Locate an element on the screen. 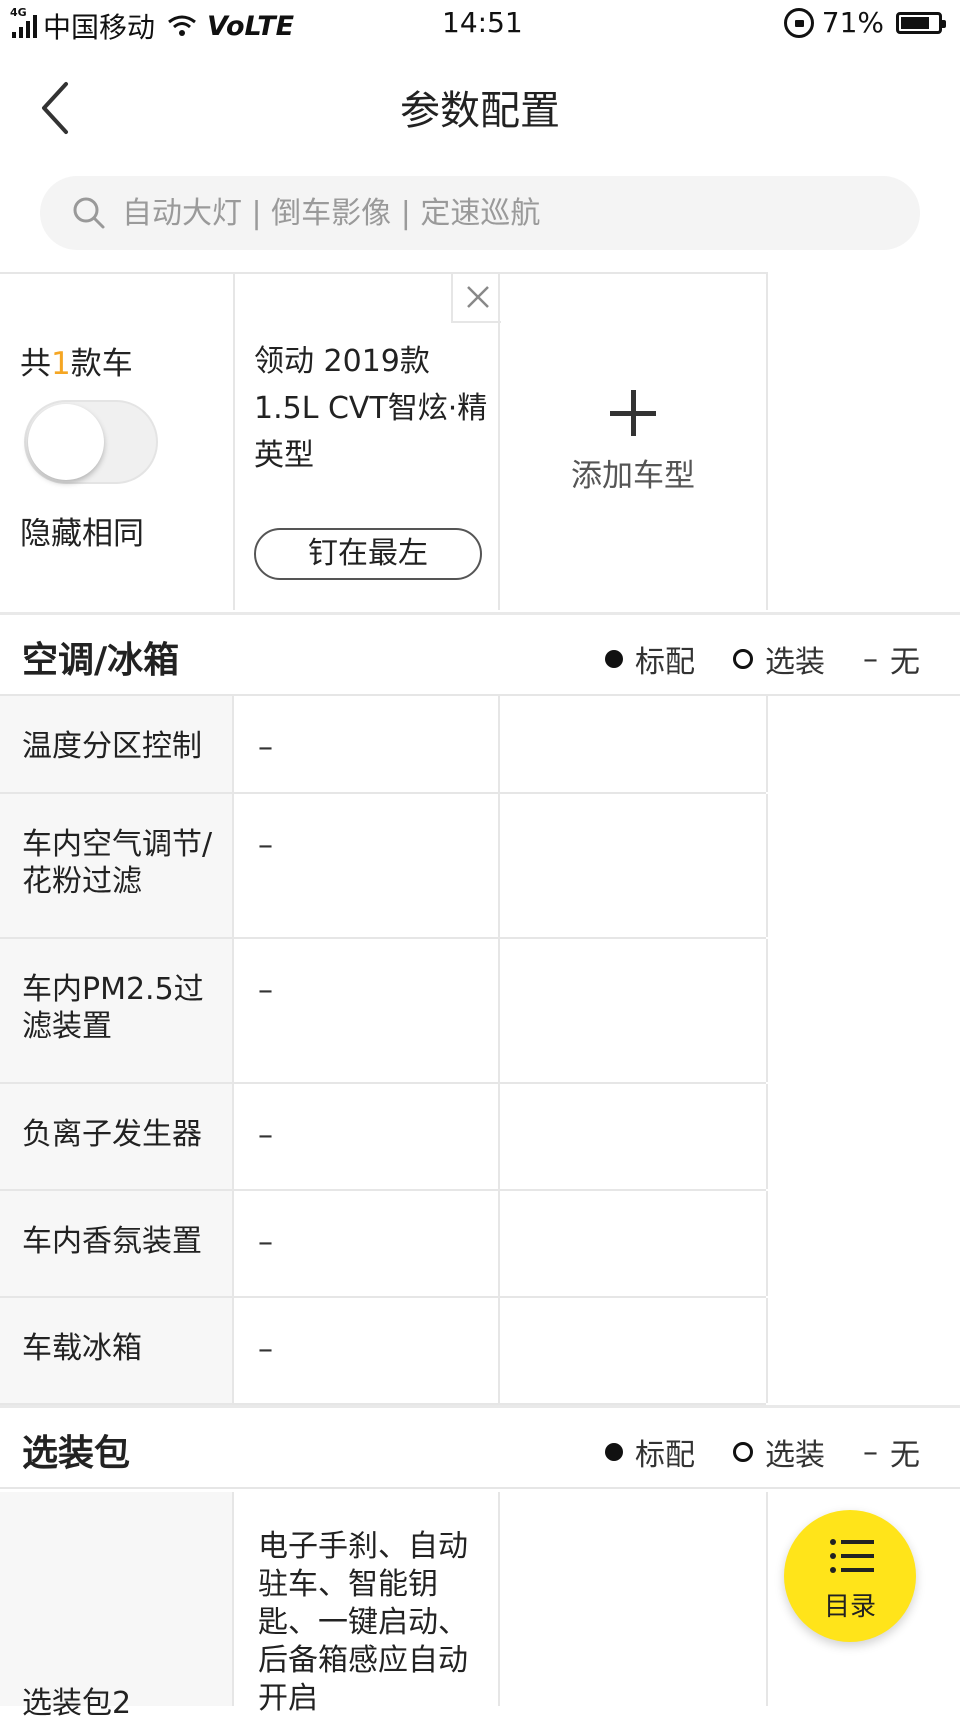 The height and width of the screenshot is (1722, 960). close-icon is located at coordinates (478, 297).